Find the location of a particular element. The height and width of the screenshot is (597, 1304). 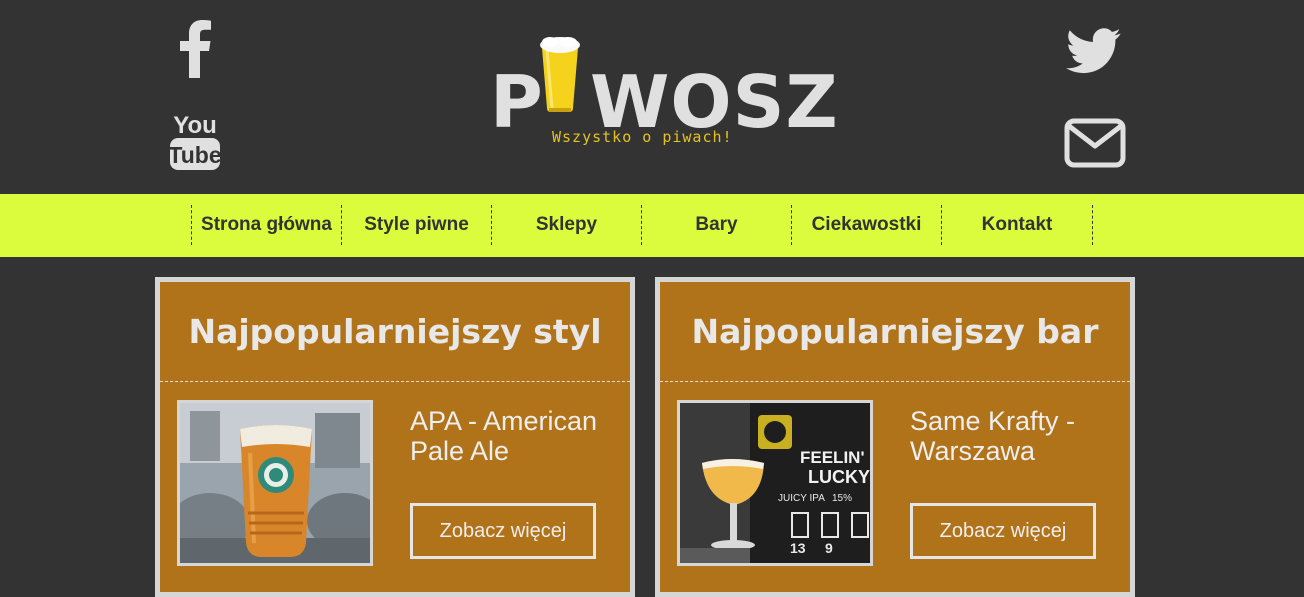

bar-photo: FEELIN' LUCKY JUICY IPA 15% 13 9 is located at coordinates (775, 483).